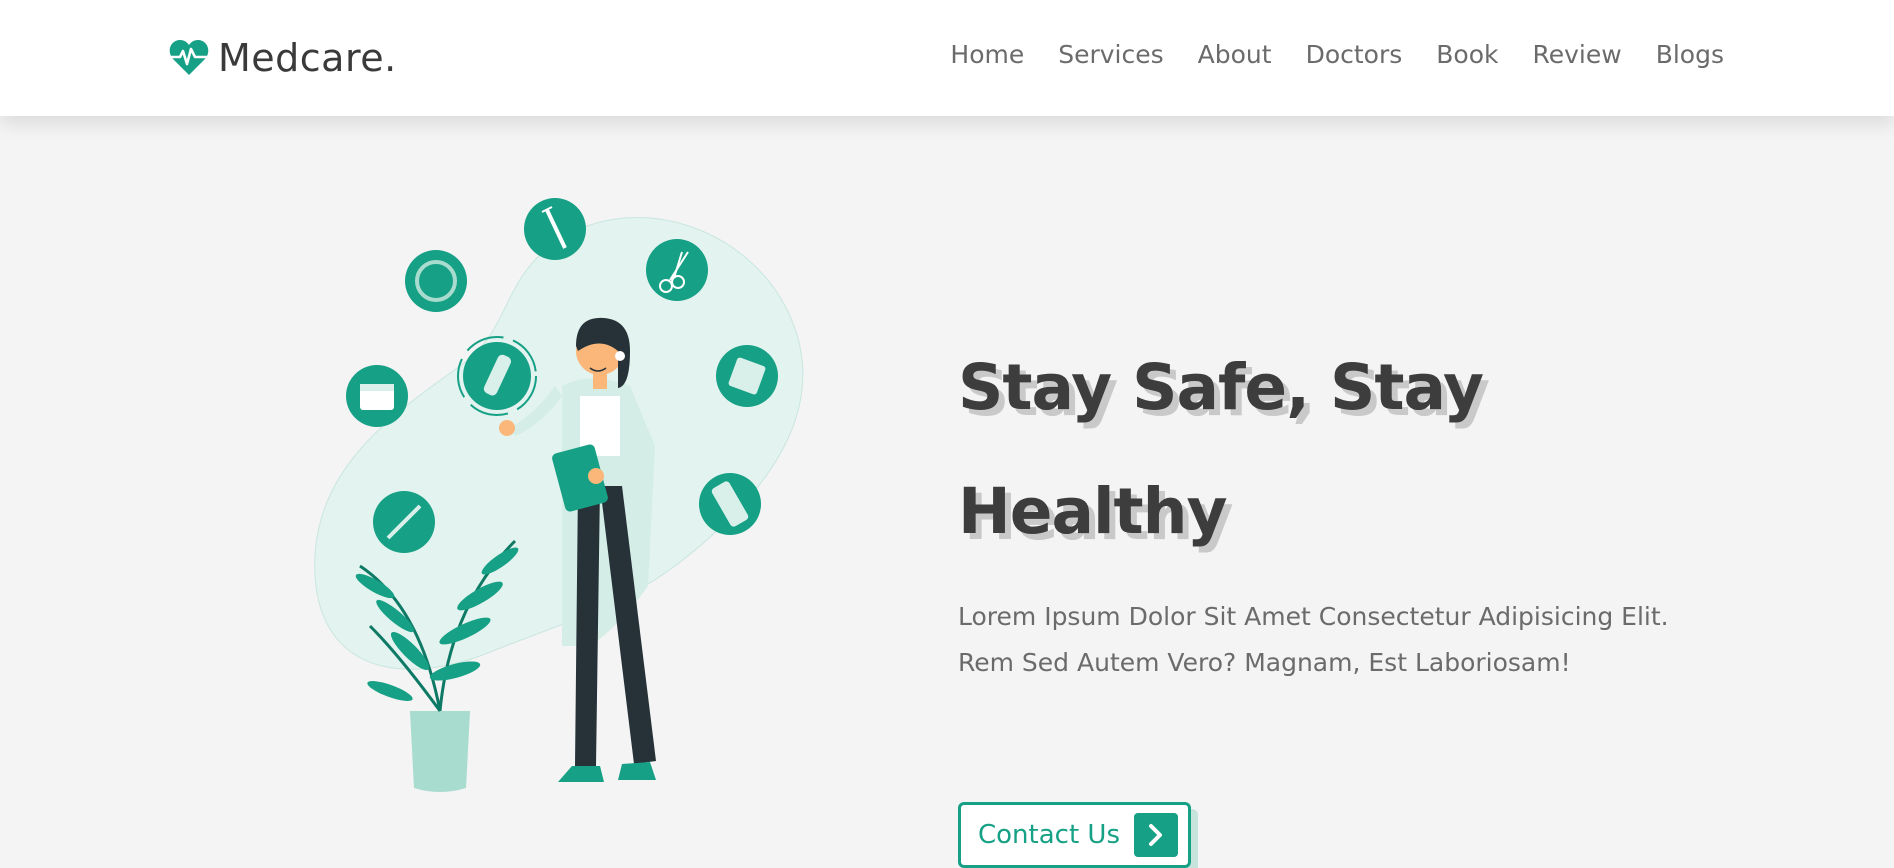 The image size is (1894, 868). Describe the element at coordinates (1156, 835) in the screenshot. I see `chevron-right-icon` at that location.